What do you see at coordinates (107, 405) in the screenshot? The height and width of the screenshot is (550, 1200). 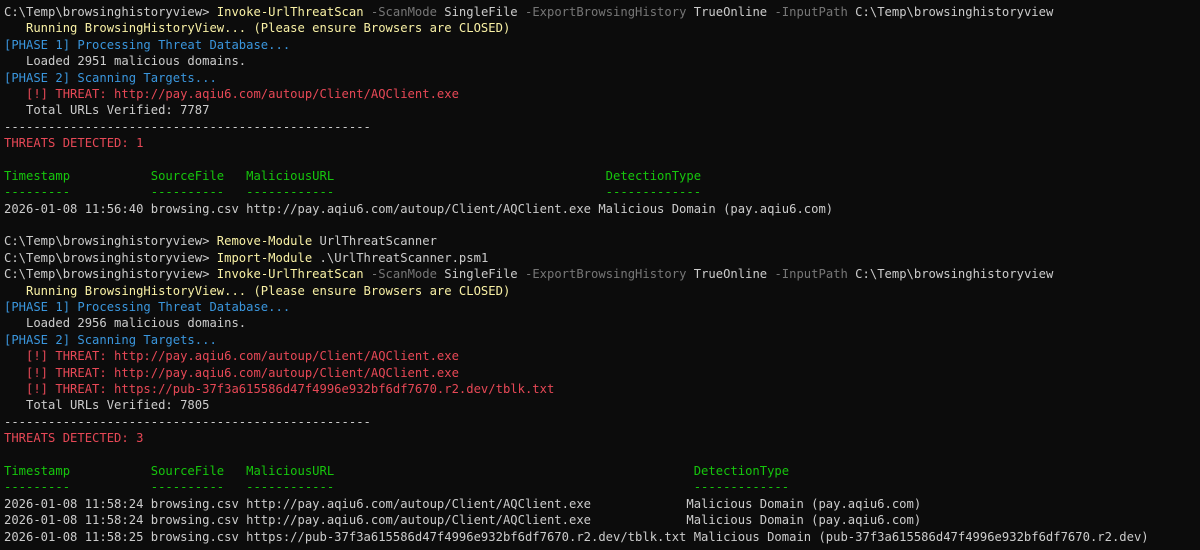 I see `terminal-text: Total URLs Verified: 7805` at bounding box center [107, 405].